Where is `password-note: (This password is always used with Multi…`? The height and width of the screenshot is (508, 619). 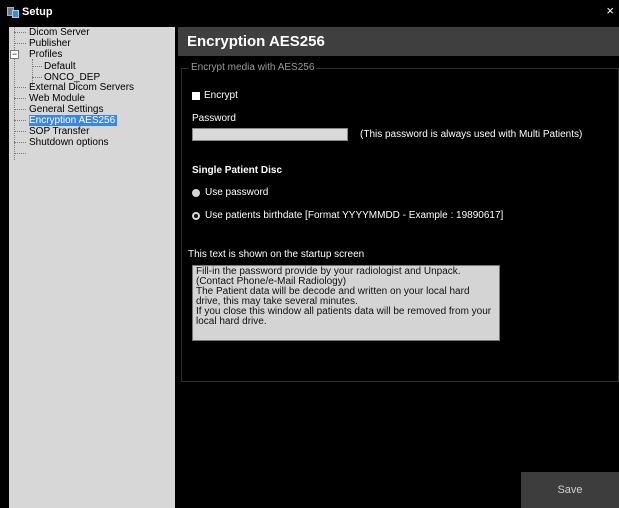
password-note: (This password is always used with Multi… is located at coordinates (471, 134).